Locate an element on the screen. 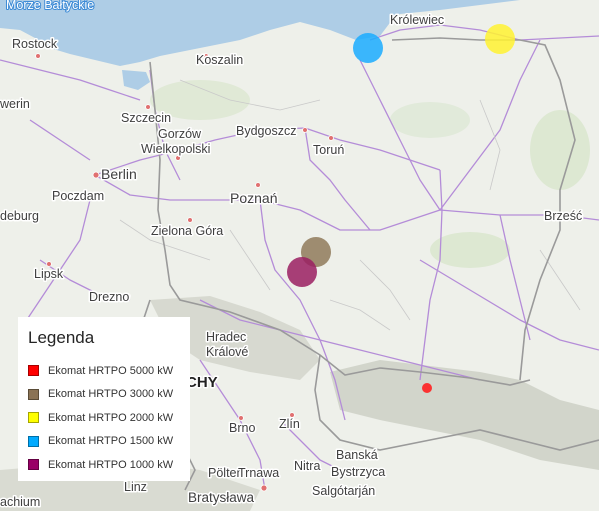 The width and height of the screenshot is (599, 511). place-label: Salgótarján is located at coordinates (343, 491).